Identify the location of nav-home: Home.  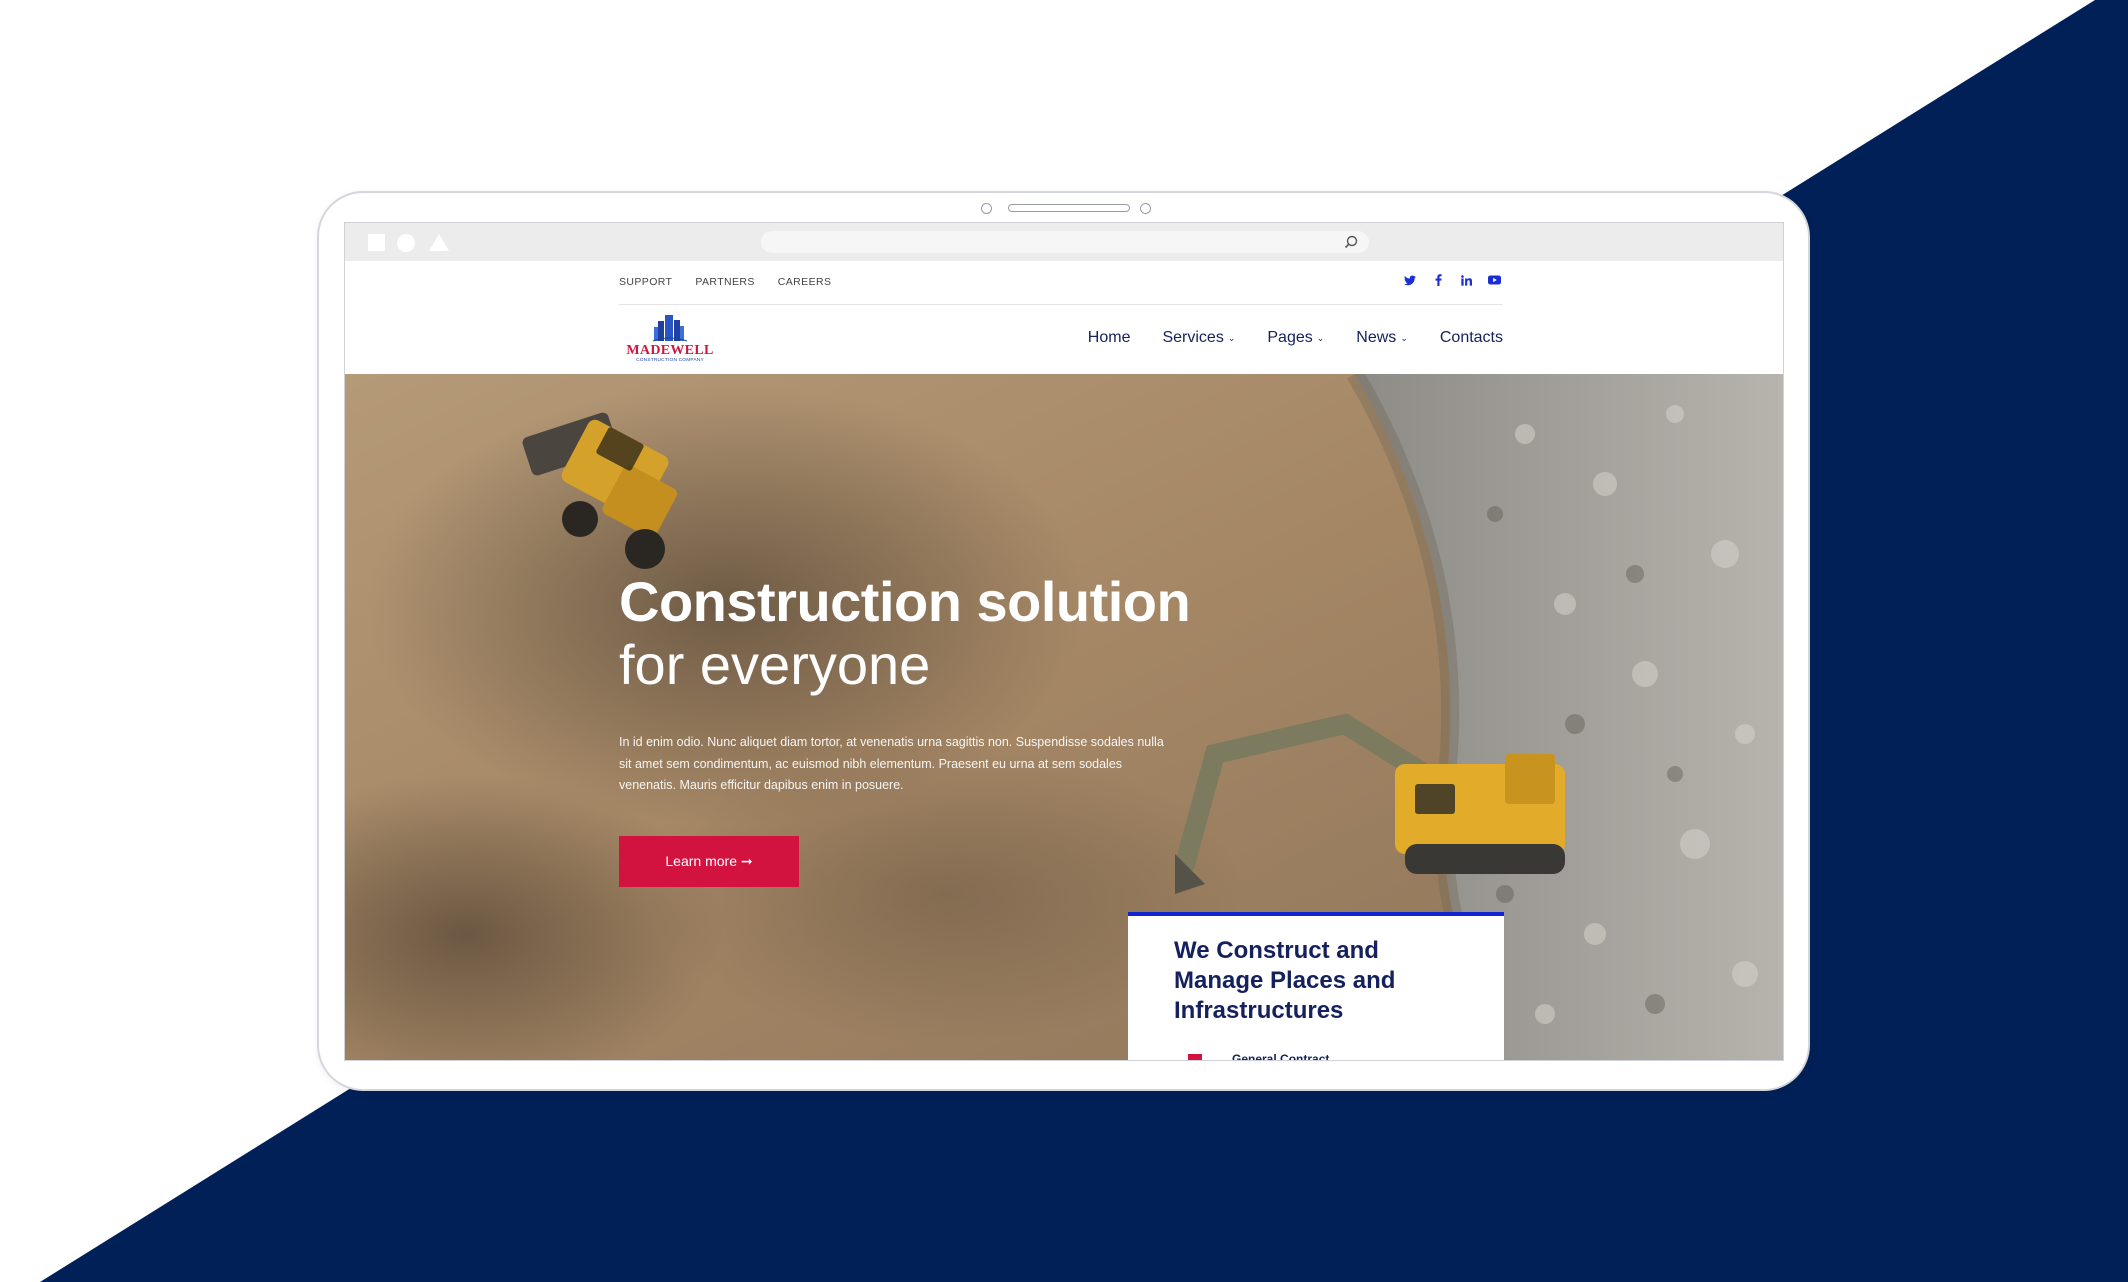
(1109, 338).